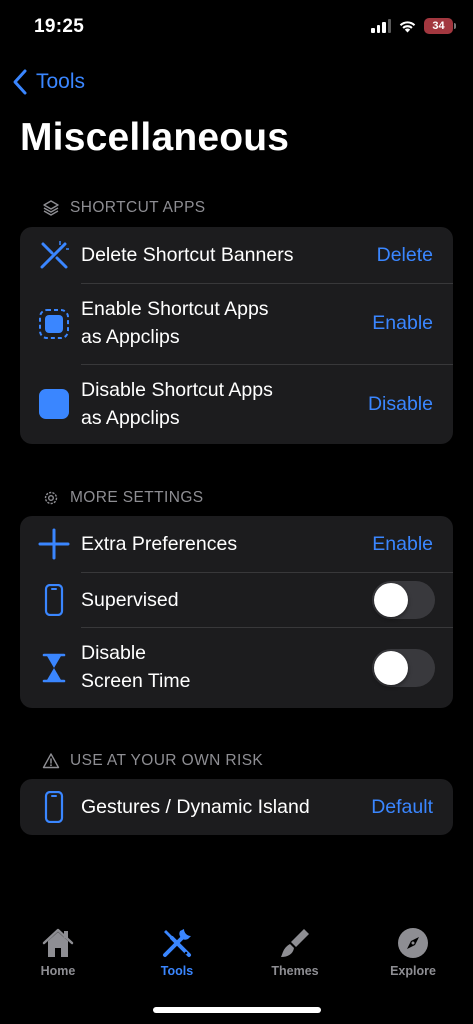  What do you see at coordinates (237, 1010) in the screenshot?
I see `home-indicator` at bounding box center [237, 1010].